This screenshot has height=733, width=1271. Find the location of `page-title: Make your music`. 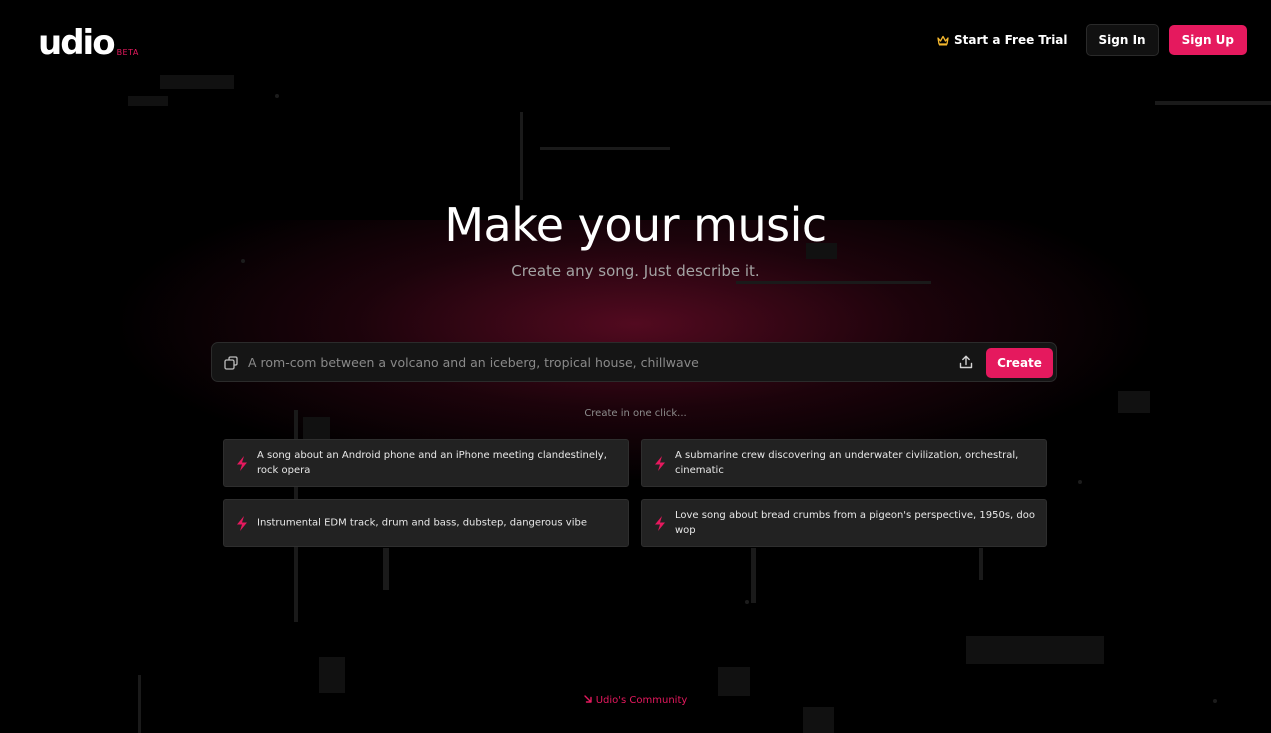

page-title: Make your music is located at coordinates (635, 225).